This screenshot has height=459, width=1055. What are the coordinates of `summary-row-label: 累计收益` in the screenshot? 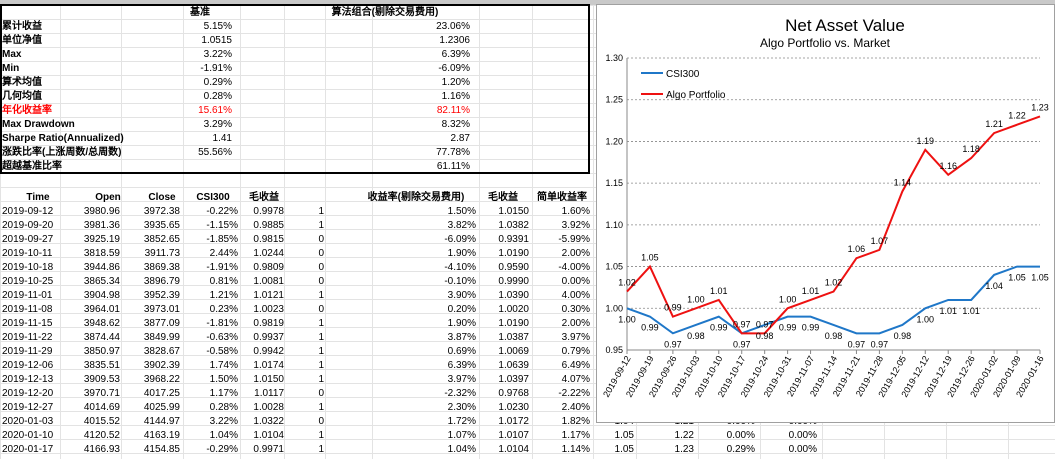 It's located at (82, 26).